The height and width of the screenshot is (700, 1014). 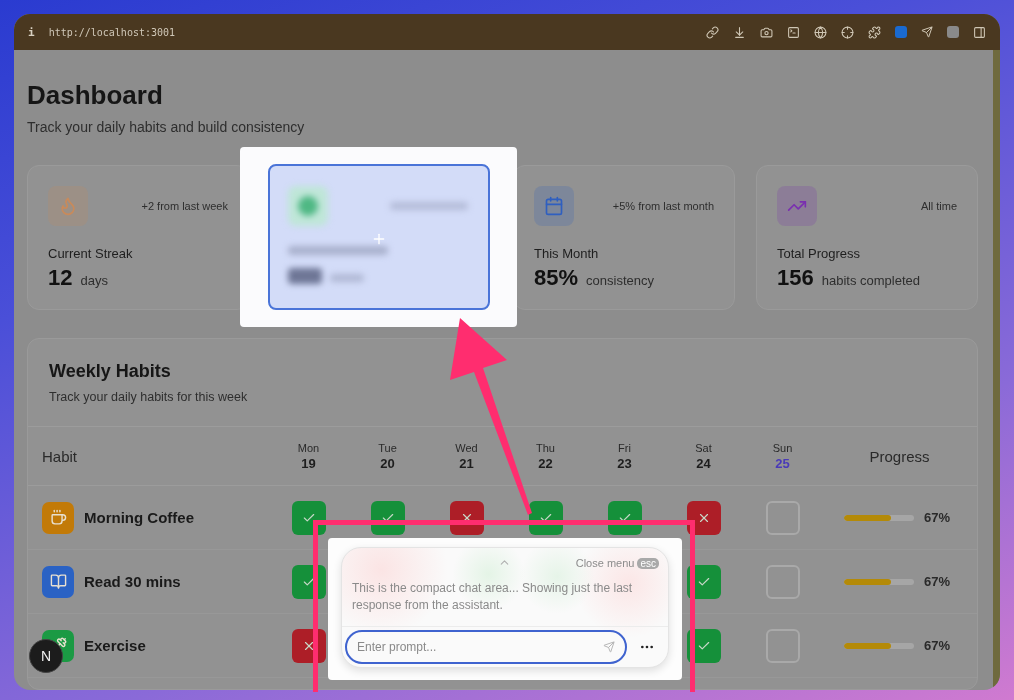 What do you see at coordinates (493, 597) in the screenshot?
I see `chat-message: This is the compact chat area... Showing just the last response from the assistant.` at bounding box center [493, 597].